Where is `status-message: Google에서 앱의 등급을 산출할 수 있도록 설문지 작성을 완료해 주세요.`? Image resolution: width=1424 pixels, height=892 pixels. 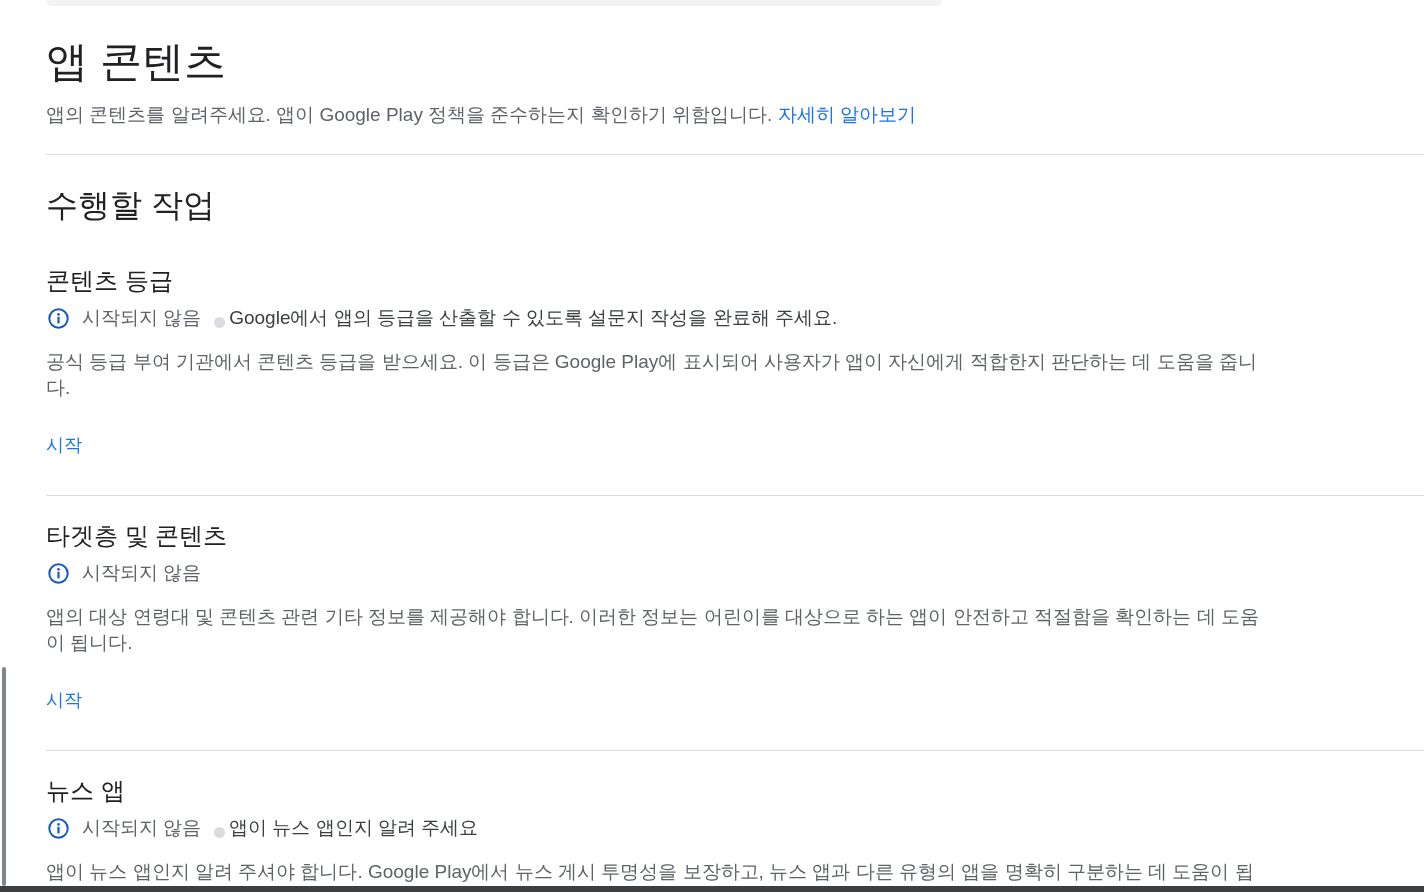
status-message: Google에서 앱의 등급을 산출할 수 있도록 설문지 작성을 완료해 주세요. is located at coordinates (533, 318).